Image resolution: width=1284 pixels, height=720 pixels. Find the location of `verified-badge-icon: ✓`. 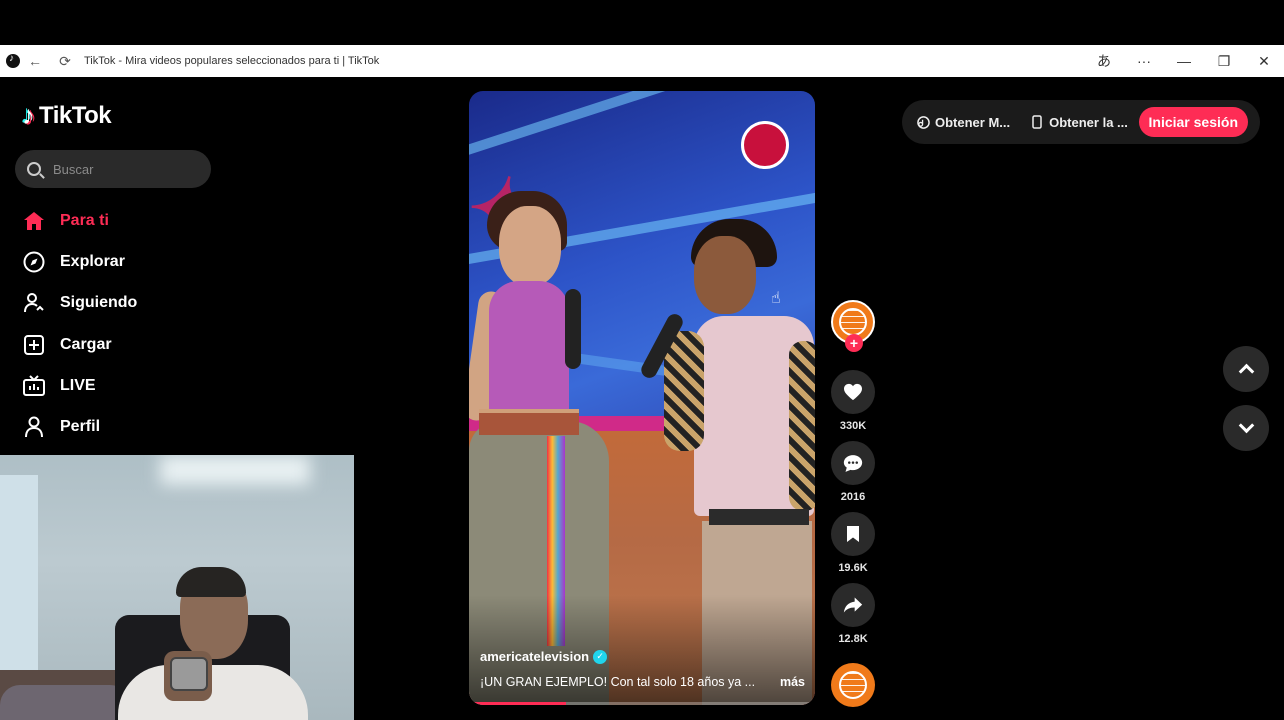

verified-badge-icon: ✓ is located at coordinates (600, 656).